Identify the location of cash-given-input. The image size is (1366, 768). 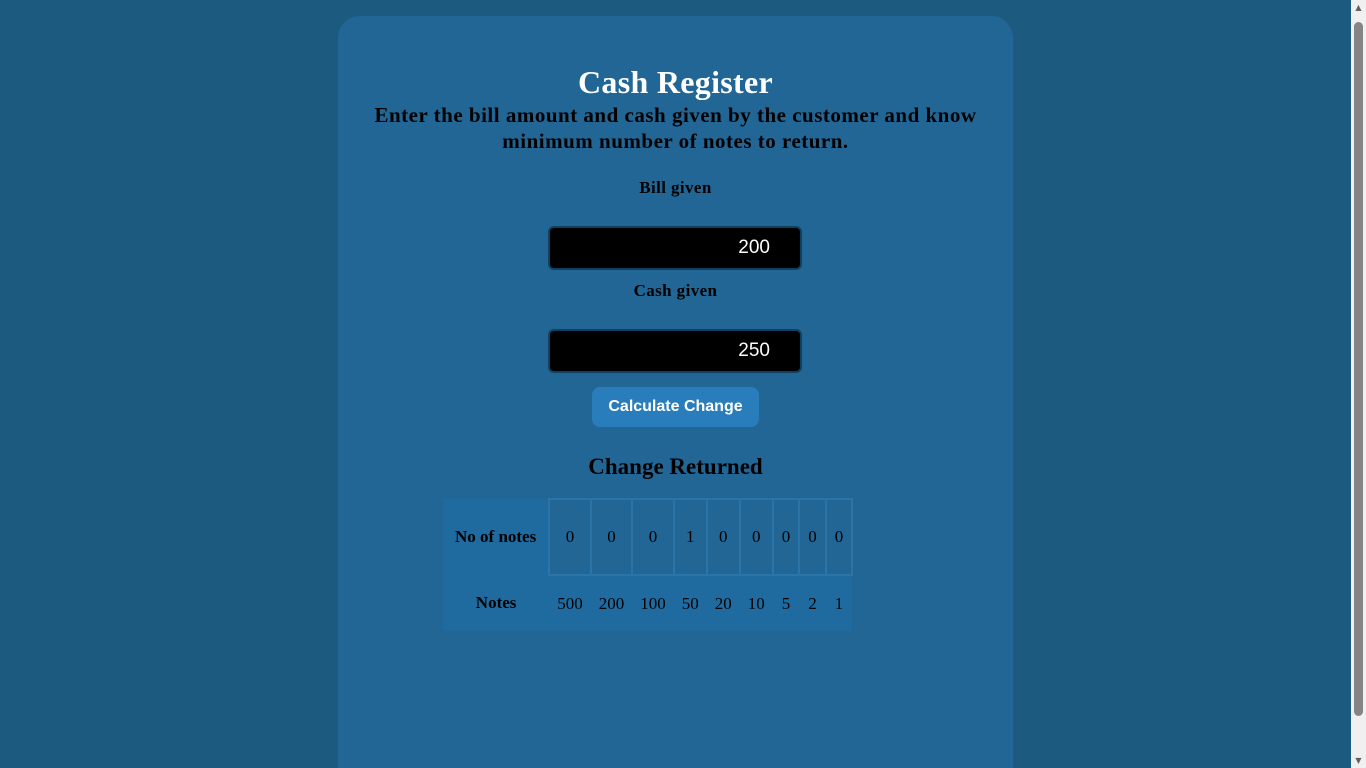
(675, 351).